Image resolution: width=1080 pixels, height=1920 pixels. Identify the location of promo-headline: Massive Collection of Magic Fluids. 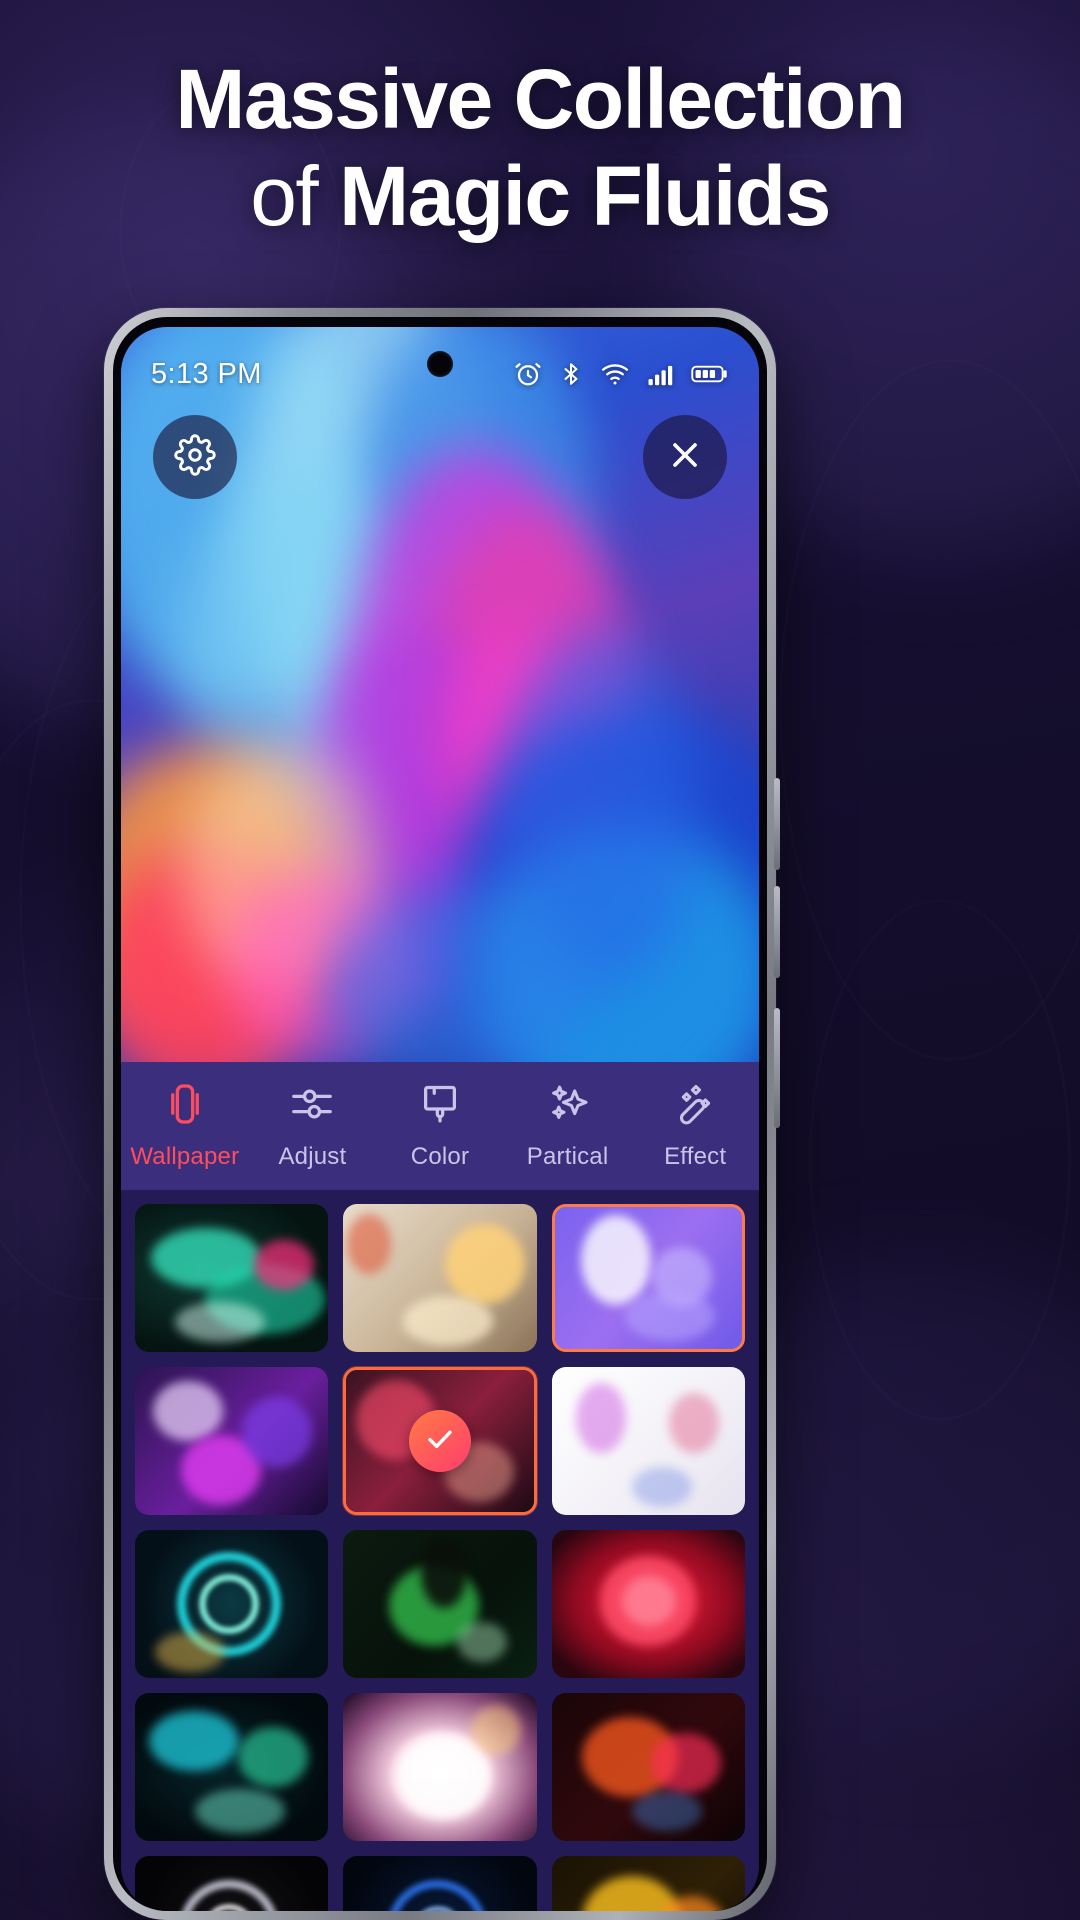
(540, 149).